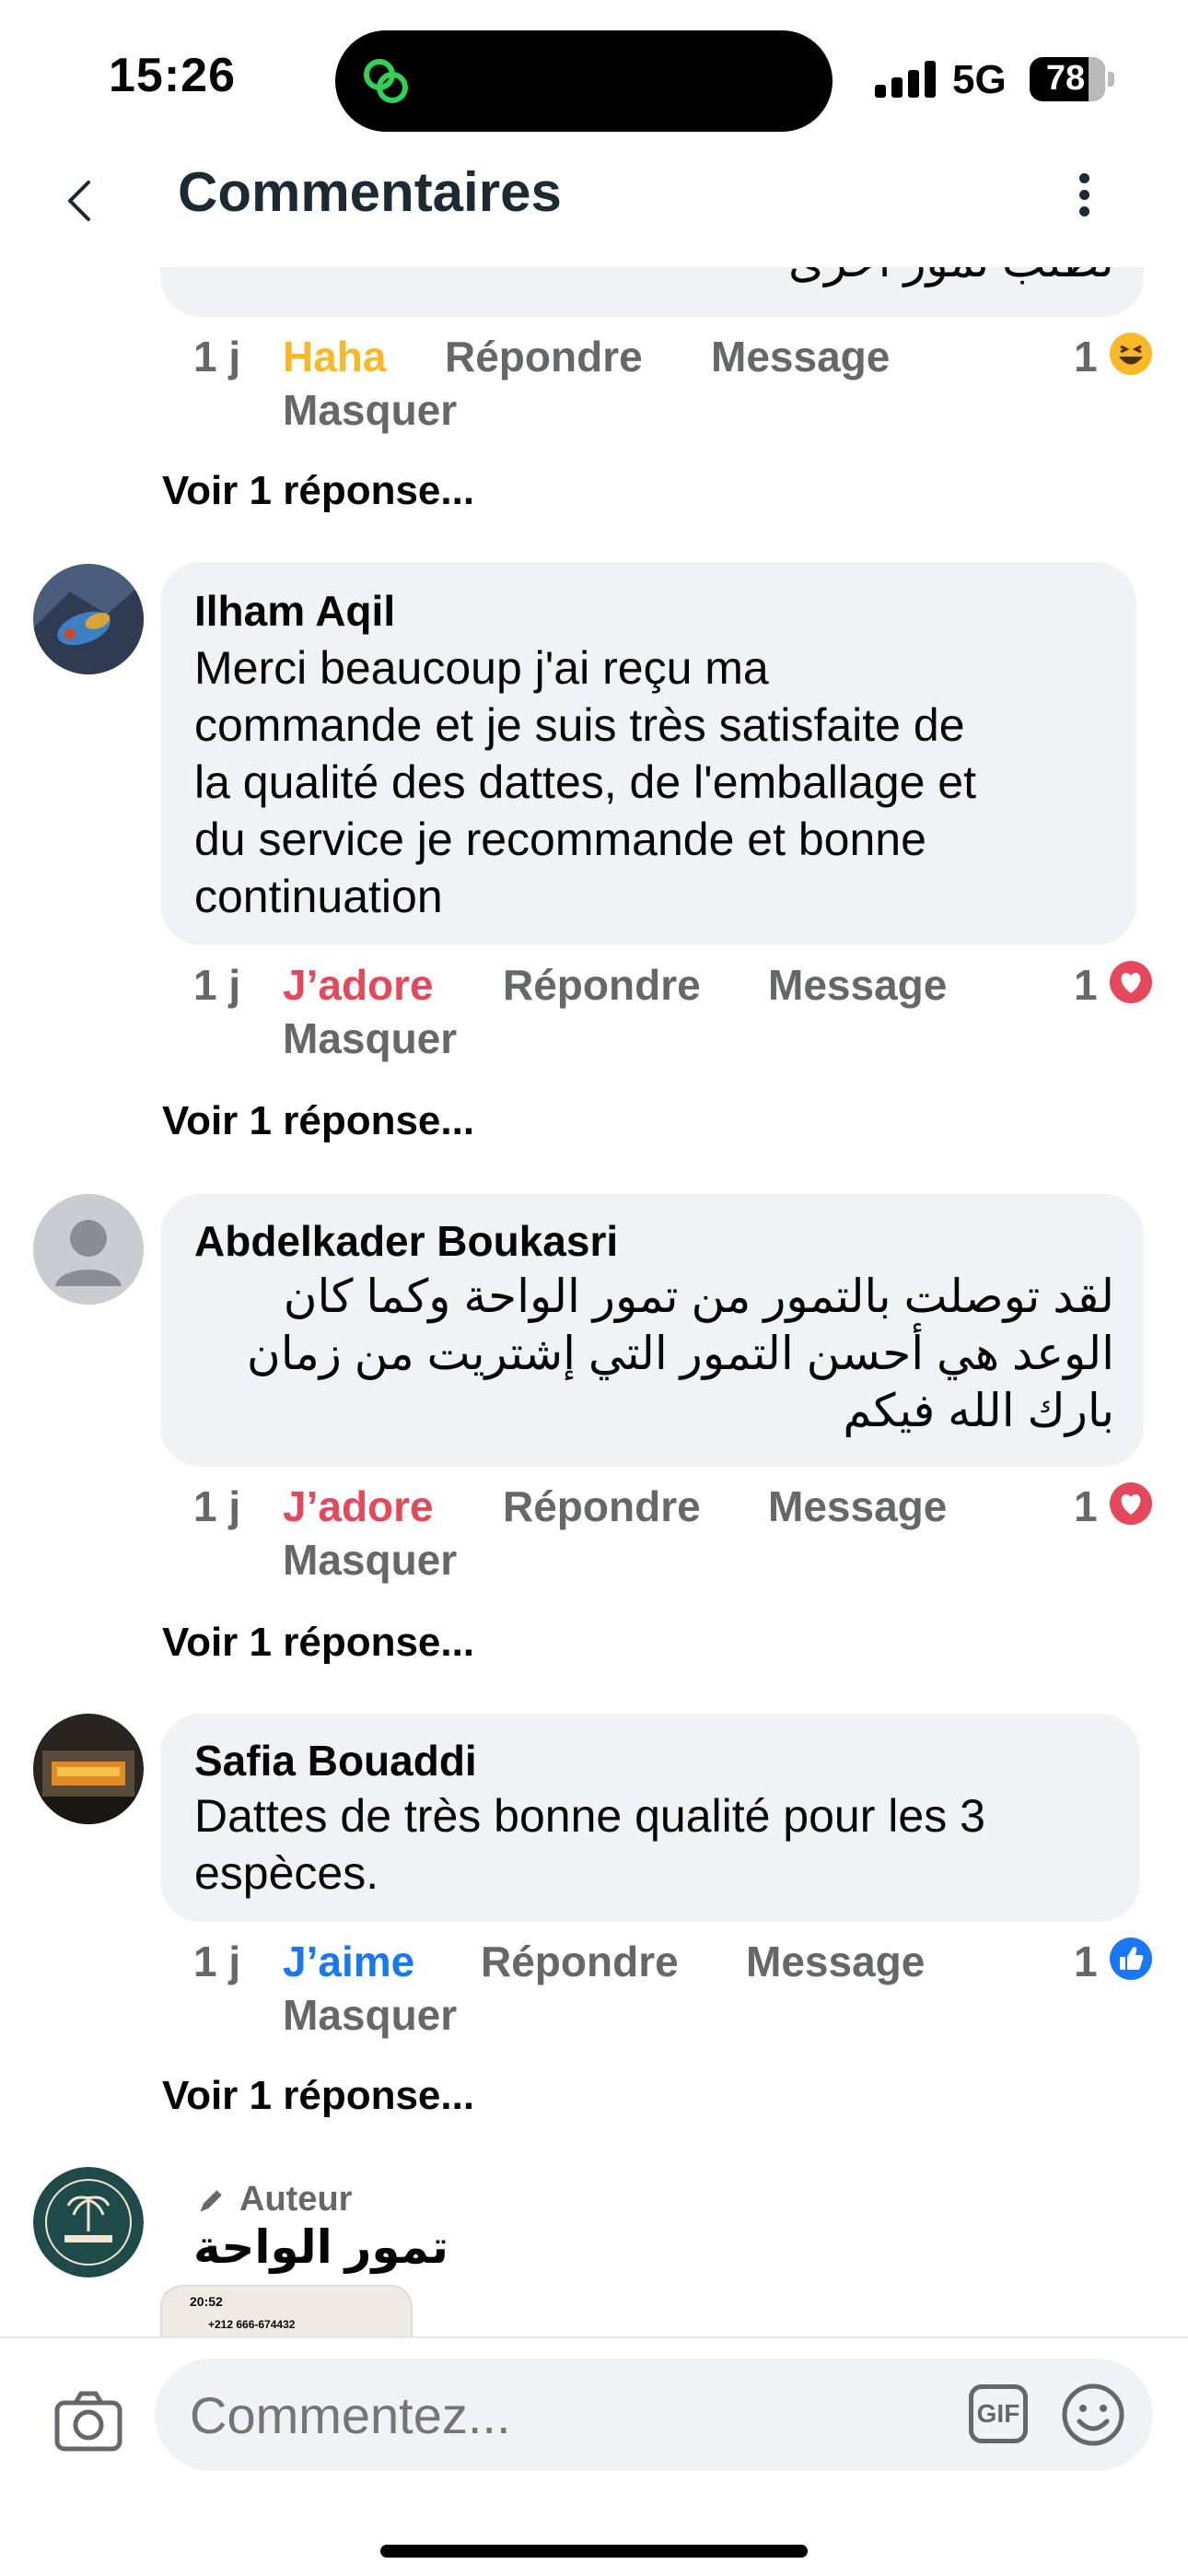 This screenshot has height=2576, width=1188. I want to click on comment-text: لطلب تمور أخرى, so click(649, 278).